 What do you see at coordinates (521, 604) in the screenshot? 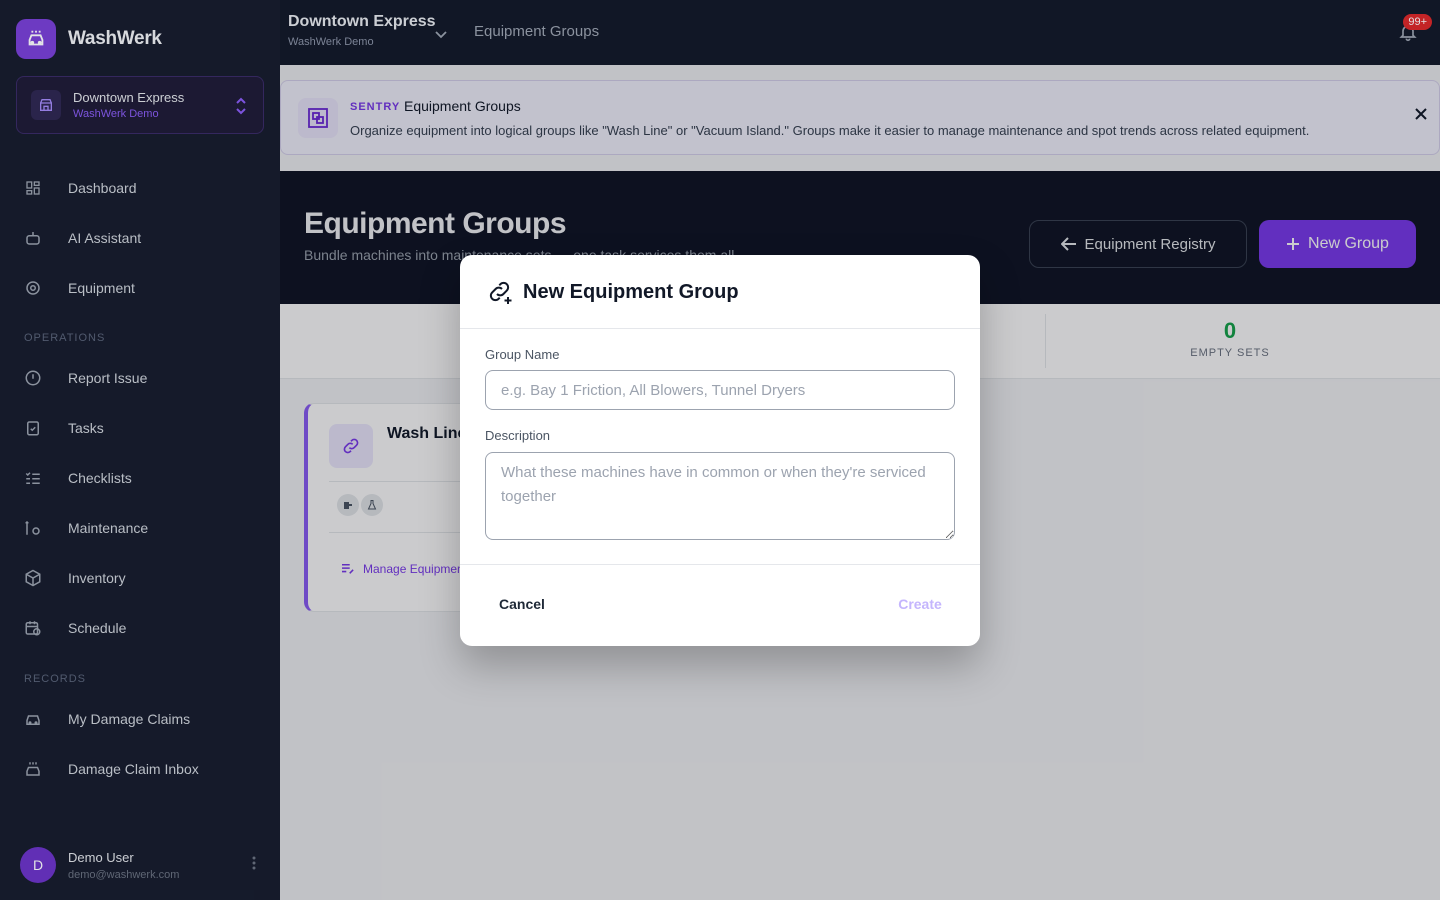
I see `cancel-button: Cancel` at bounding box center [521, 604].